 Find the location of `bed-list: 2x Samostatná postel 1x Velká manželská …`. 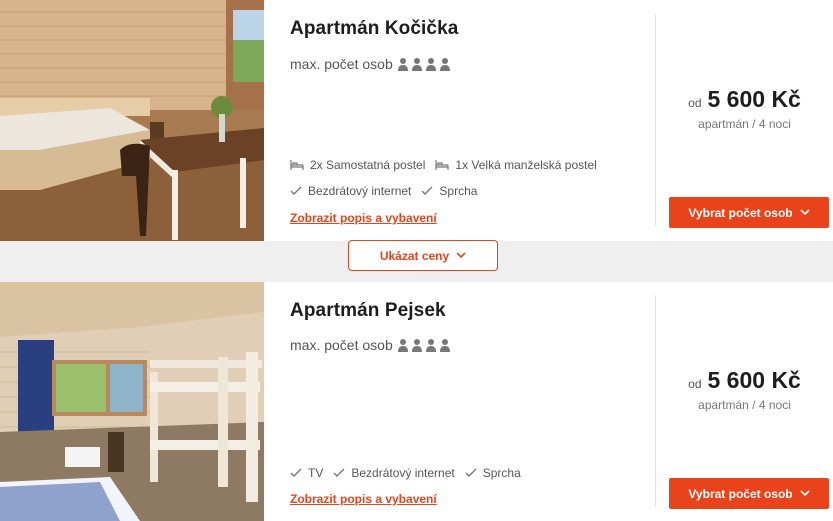

bed-list: 2x Samostatná postel 1x Velká manželská … is located at coordinates (448, 165).